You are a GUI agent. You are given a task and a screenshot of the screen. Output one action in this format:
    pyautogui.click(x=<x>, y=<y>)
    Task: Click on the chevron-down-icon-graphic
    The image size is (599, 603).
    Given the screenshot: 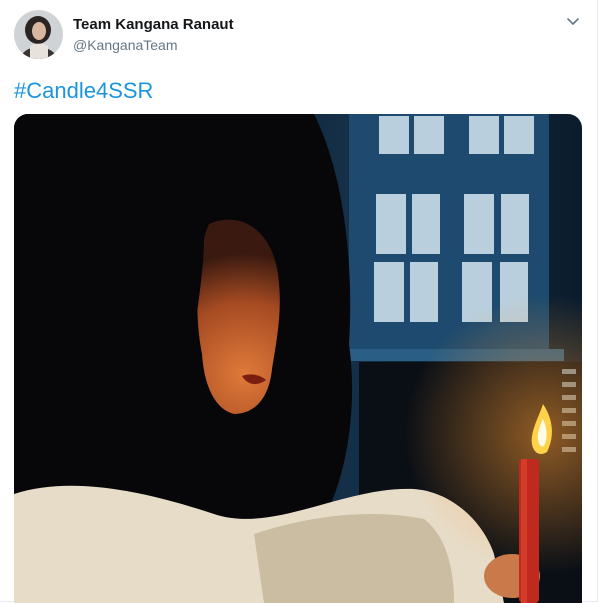 What is the action you would take?
    pyautogui.click(x=573, y=21)
    